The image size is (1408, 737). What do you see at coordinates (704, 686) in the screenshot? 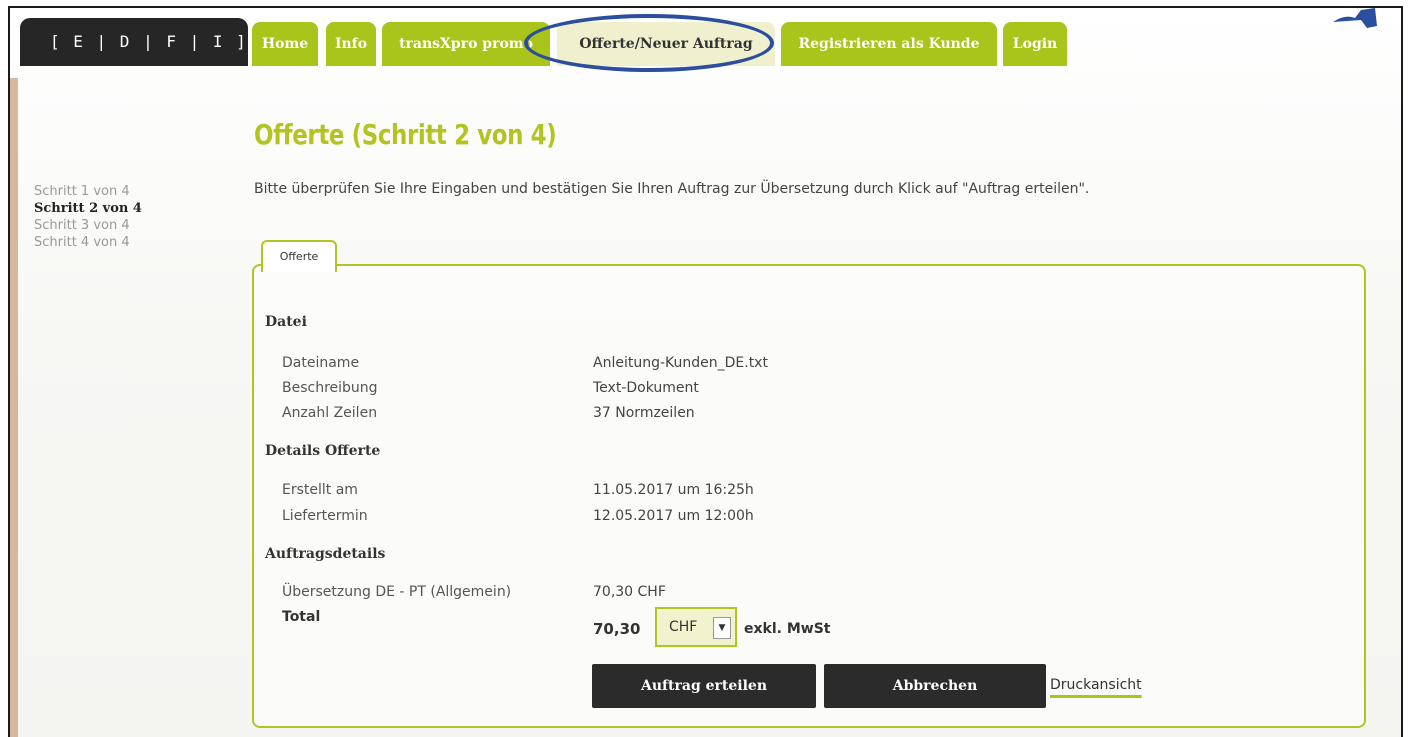
I see `submit-order-button: Auftrag erteilen` at bounding box center [704, 686].